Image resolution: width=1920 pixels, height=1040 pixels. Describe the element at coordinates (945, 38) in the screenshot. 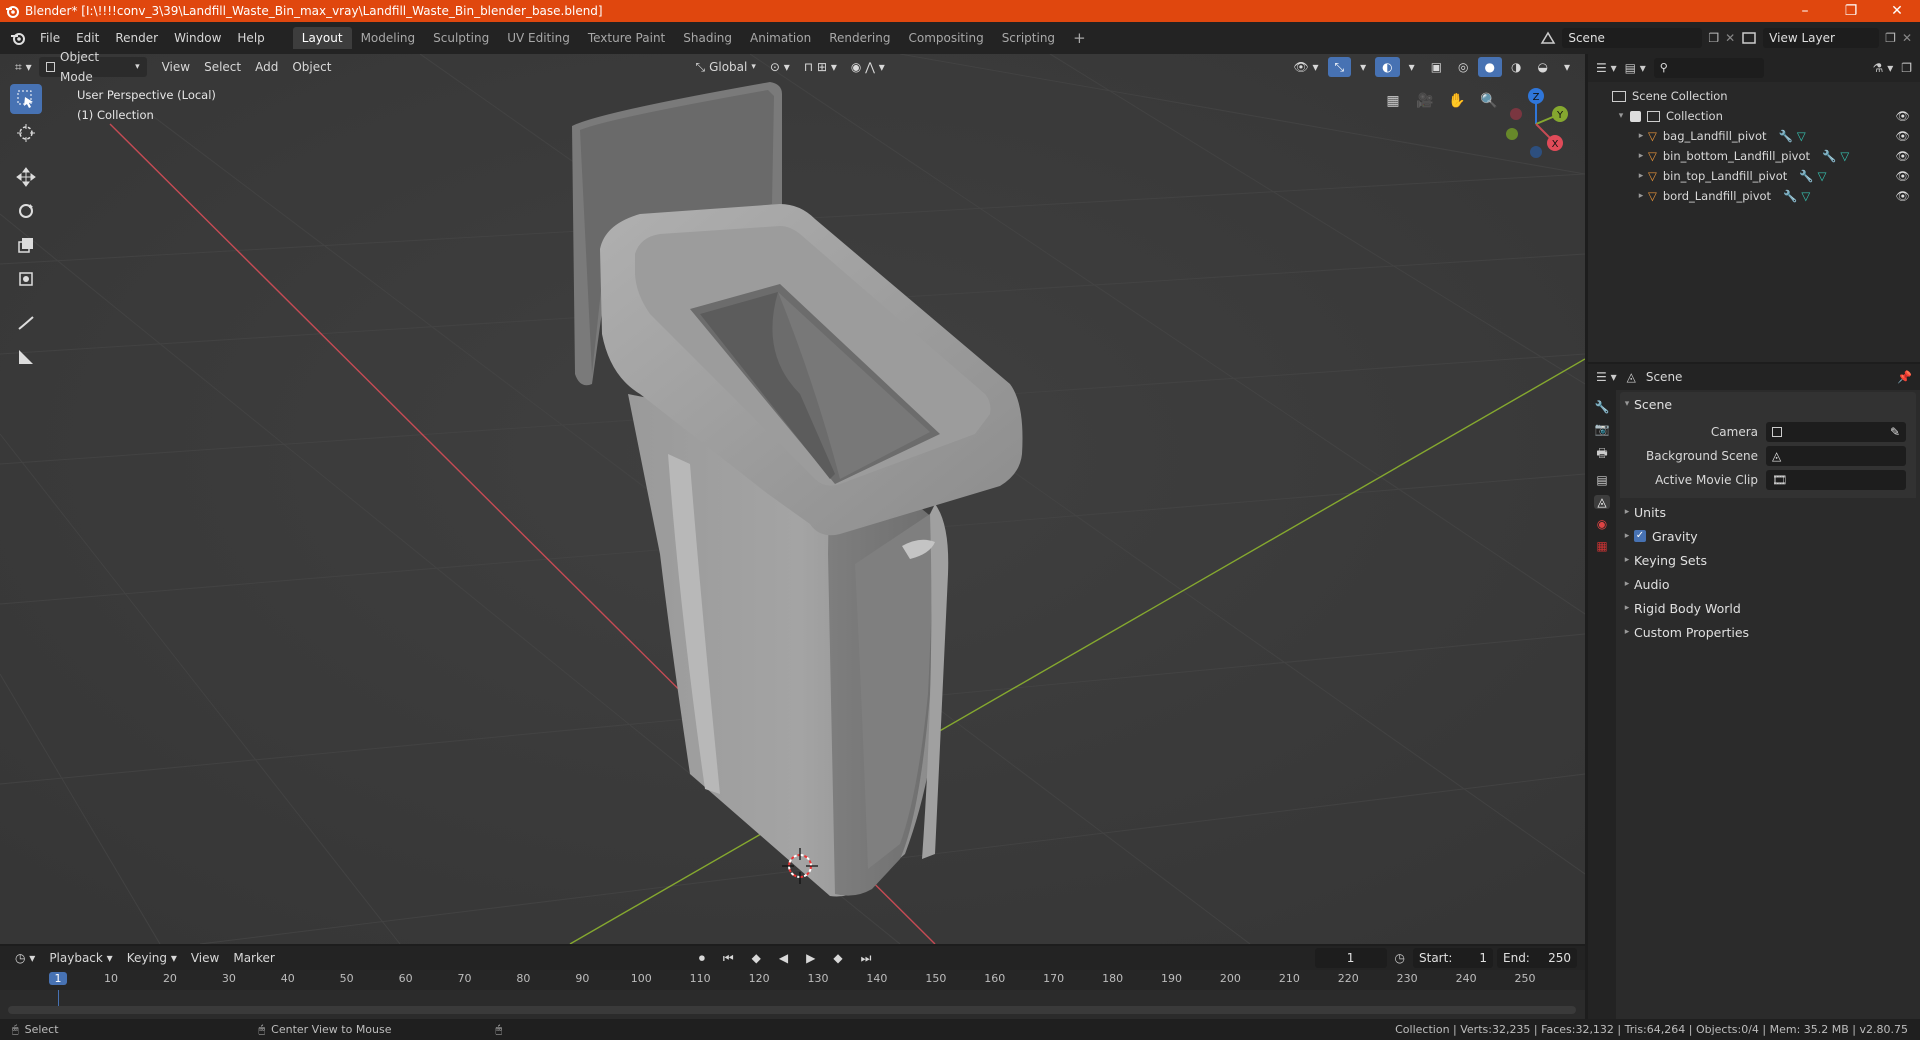

I see `tab-compositing: Compositing` at that location.